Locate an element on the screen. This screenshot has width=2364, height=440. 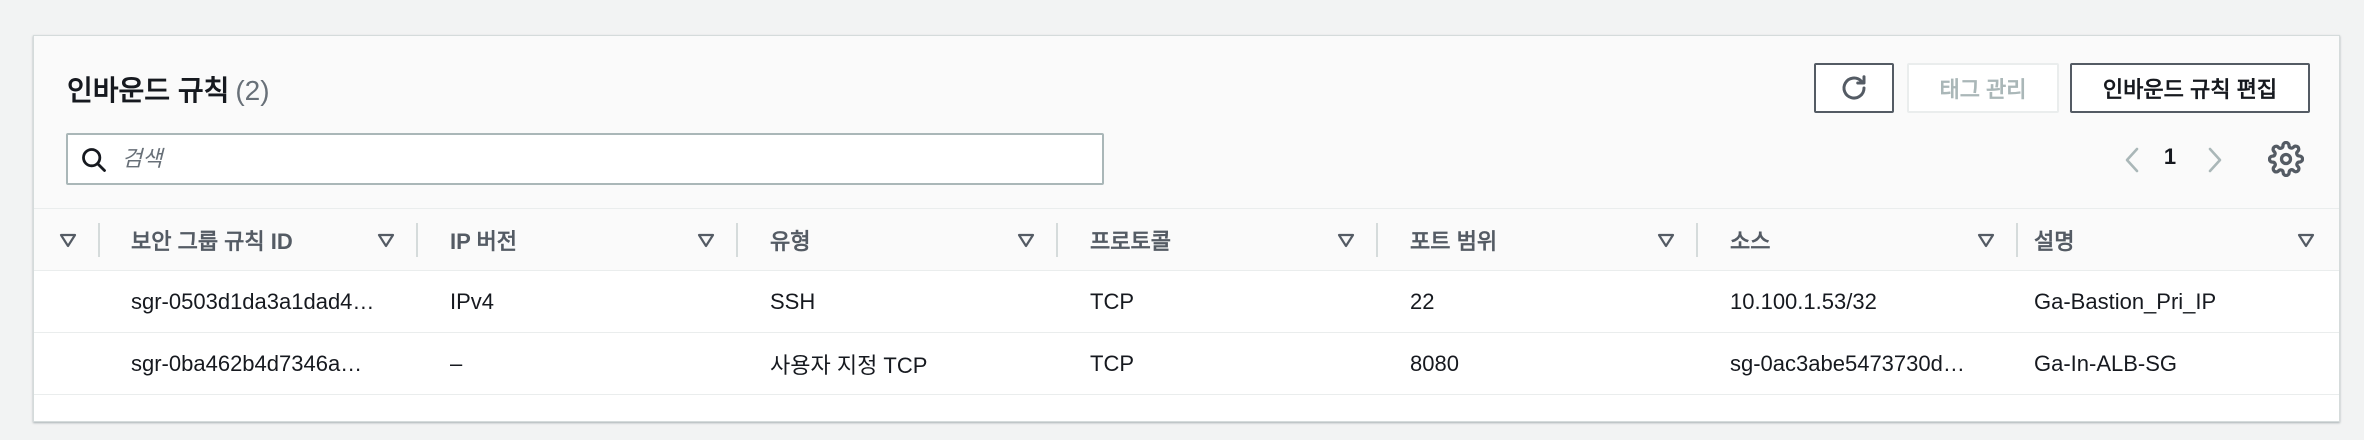
cell-description: Ga-In-ALB-SG is located at coordinates (2106, 363).